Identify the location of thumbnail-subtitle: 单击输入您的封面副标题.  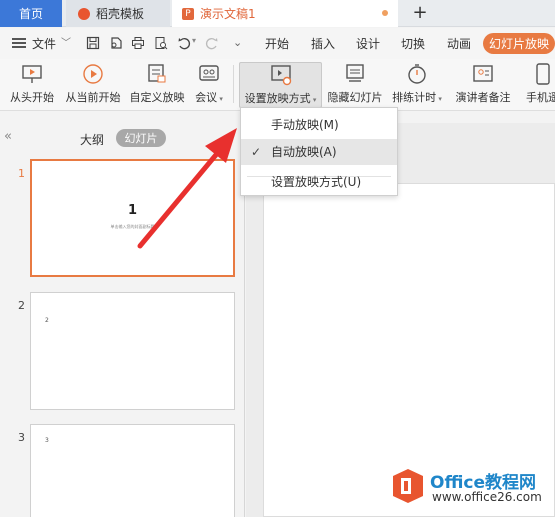
(132, 226).